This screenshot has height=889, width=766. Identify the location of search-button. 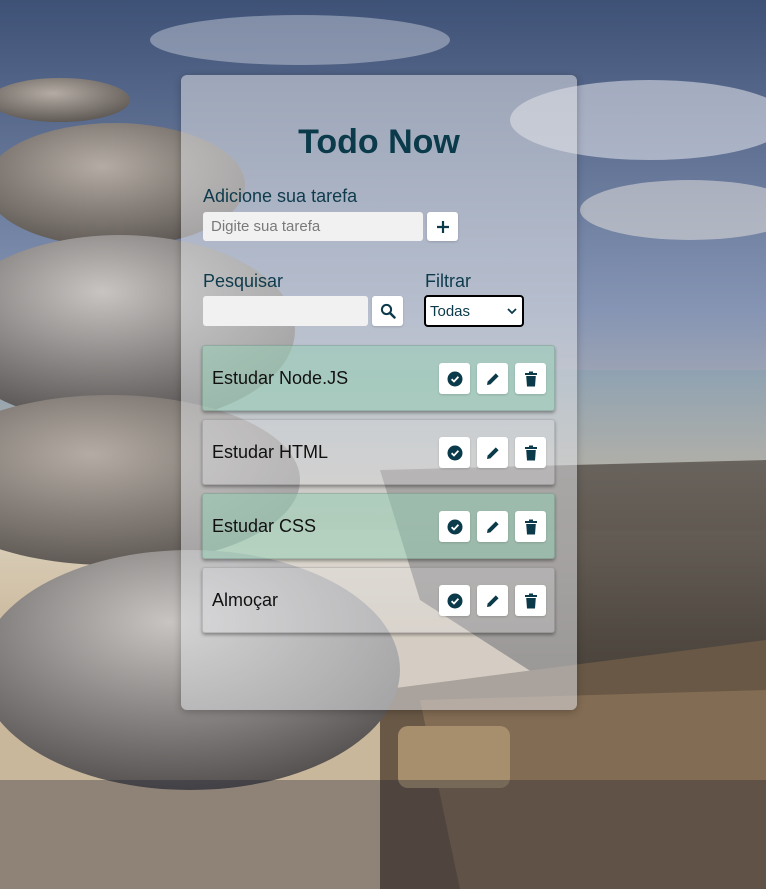
(387, 311).